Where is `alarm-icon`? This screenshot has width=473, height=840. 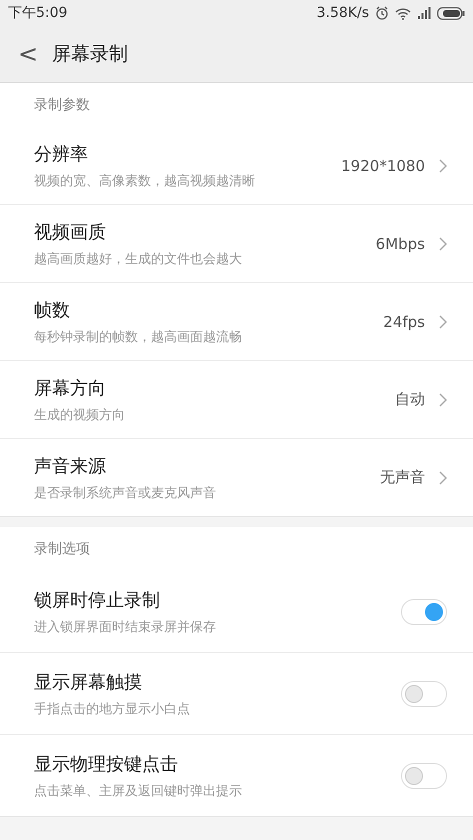 alarm-icon is located at coordinates (382, 13).